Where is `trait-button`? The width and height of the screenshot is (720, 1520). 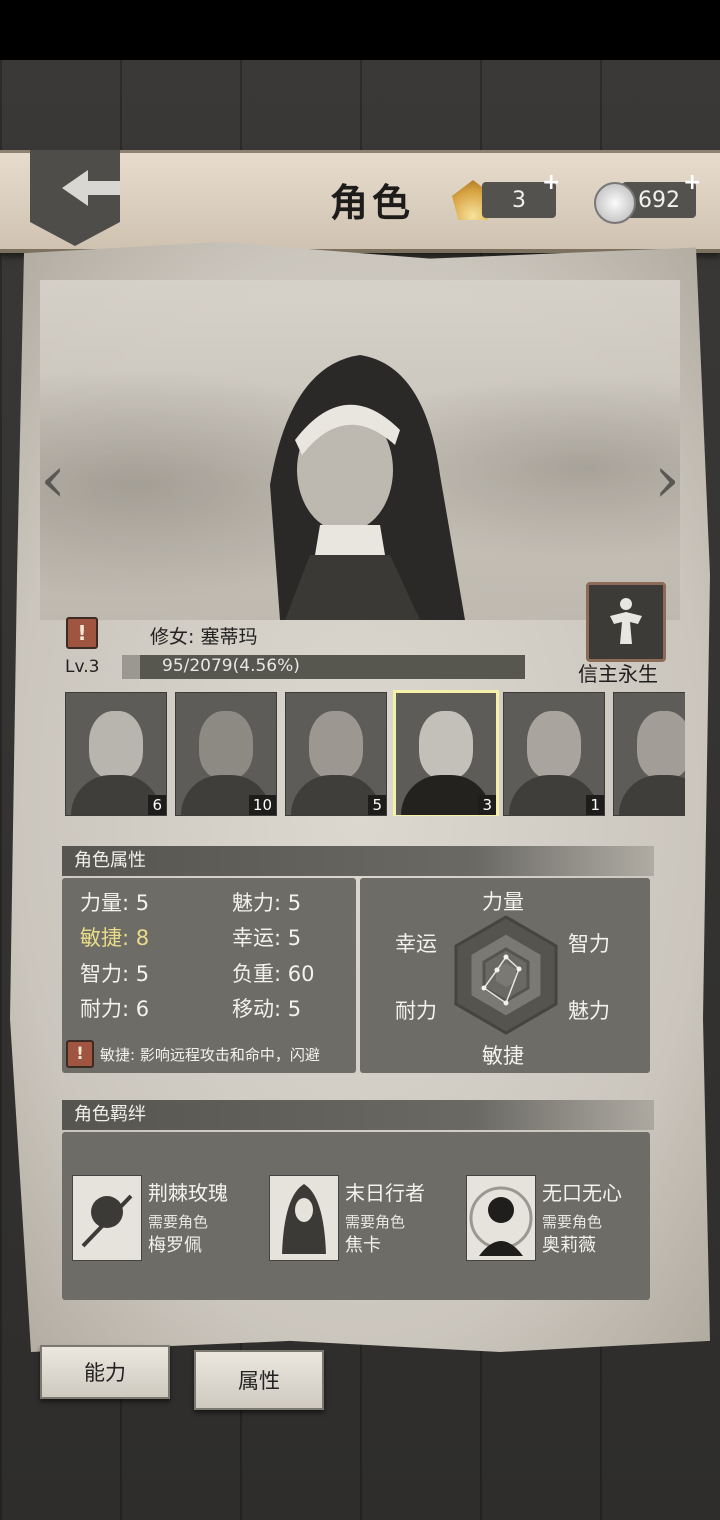
trait-button is located at coordinates (626, 622).